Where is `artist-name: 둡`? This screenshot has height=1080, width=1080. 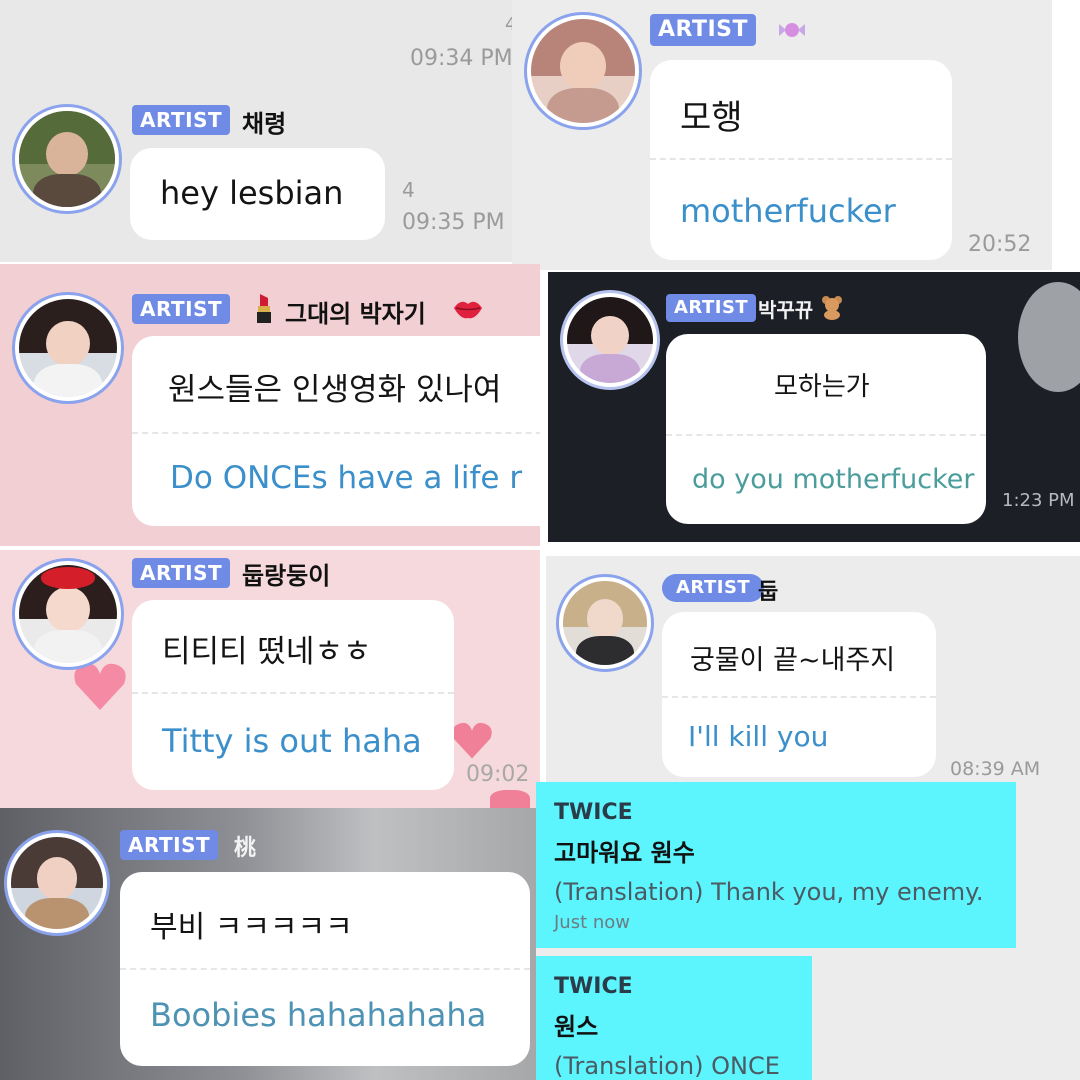 artist-name: 둡 is located at coordinates (768, 592).